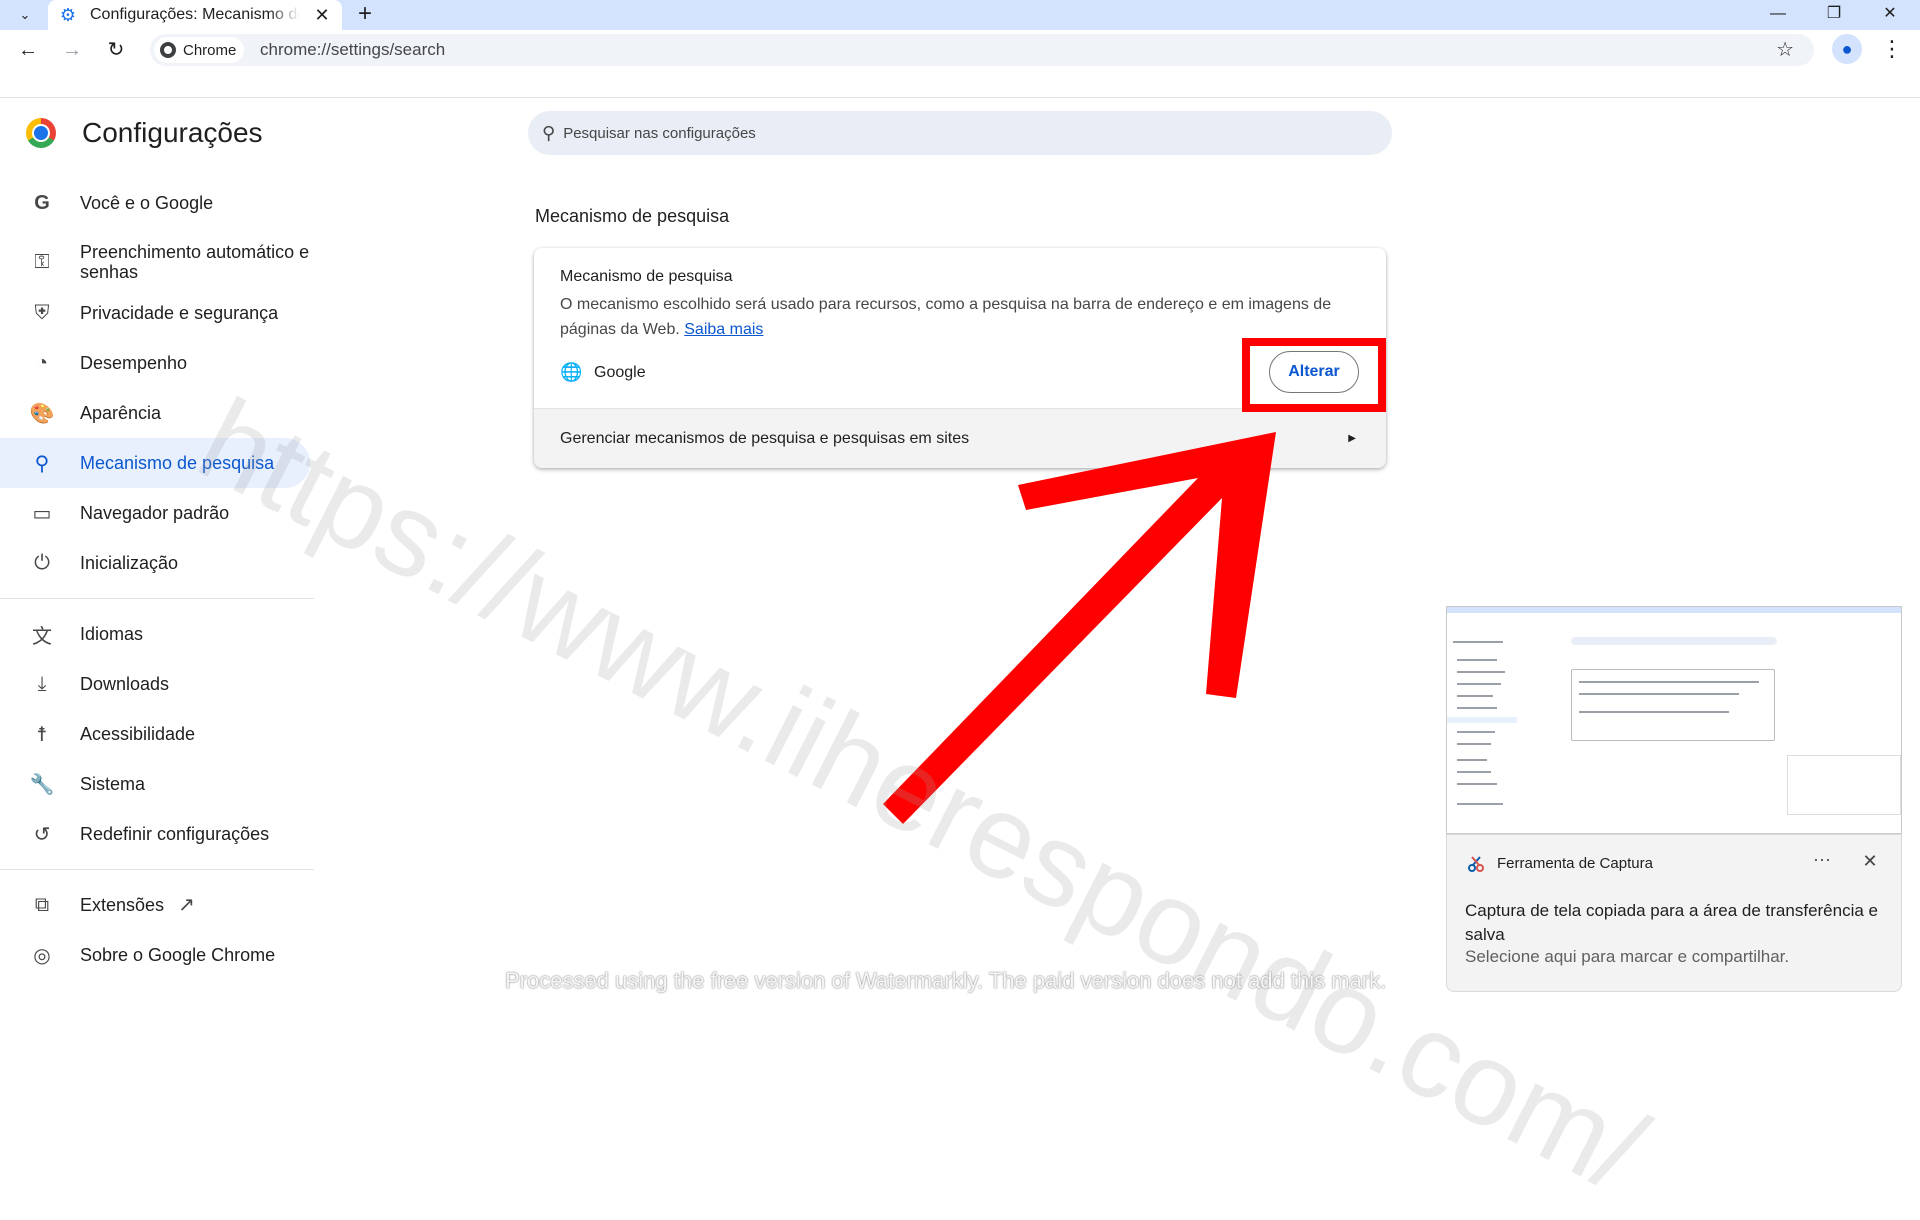 The height and width of the screenshot is (1220, 1920). What do you see at coordinates (155, 784) in the screenshot?
I see `sidebar-item-system: 🔧 Sistema` at bounding box center [155, 784].